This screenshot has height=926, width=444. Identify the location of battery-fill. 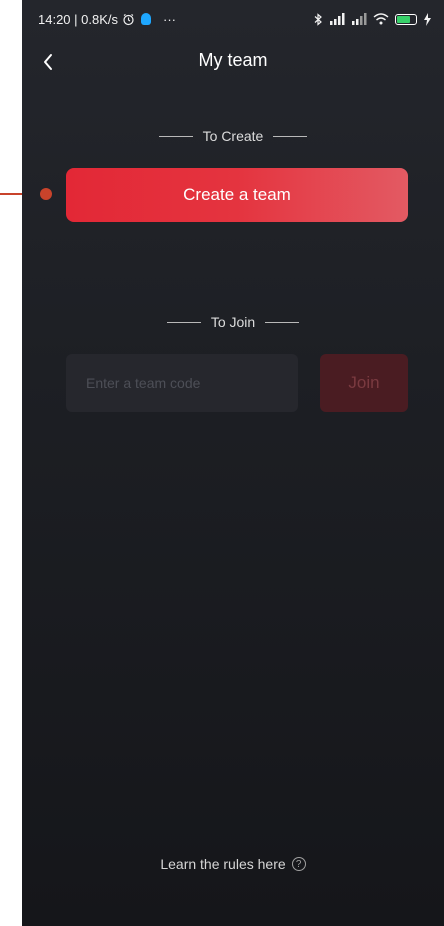
(403, 19).